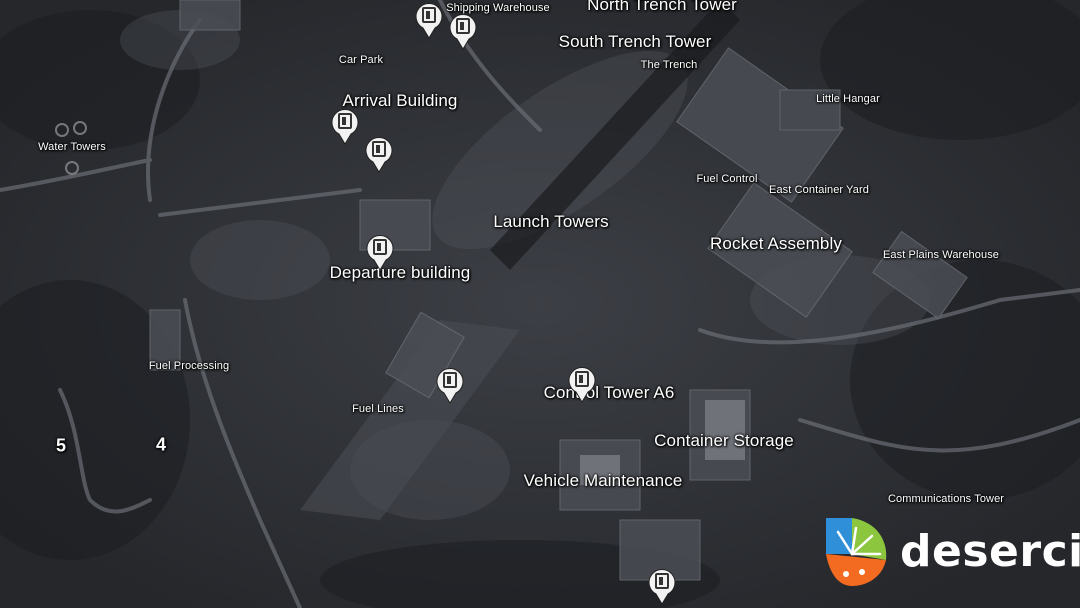 This screenshot has height=608, width=1080. I want to click on label-south-trench-tower: South Trench Tower, so click(635, 41).